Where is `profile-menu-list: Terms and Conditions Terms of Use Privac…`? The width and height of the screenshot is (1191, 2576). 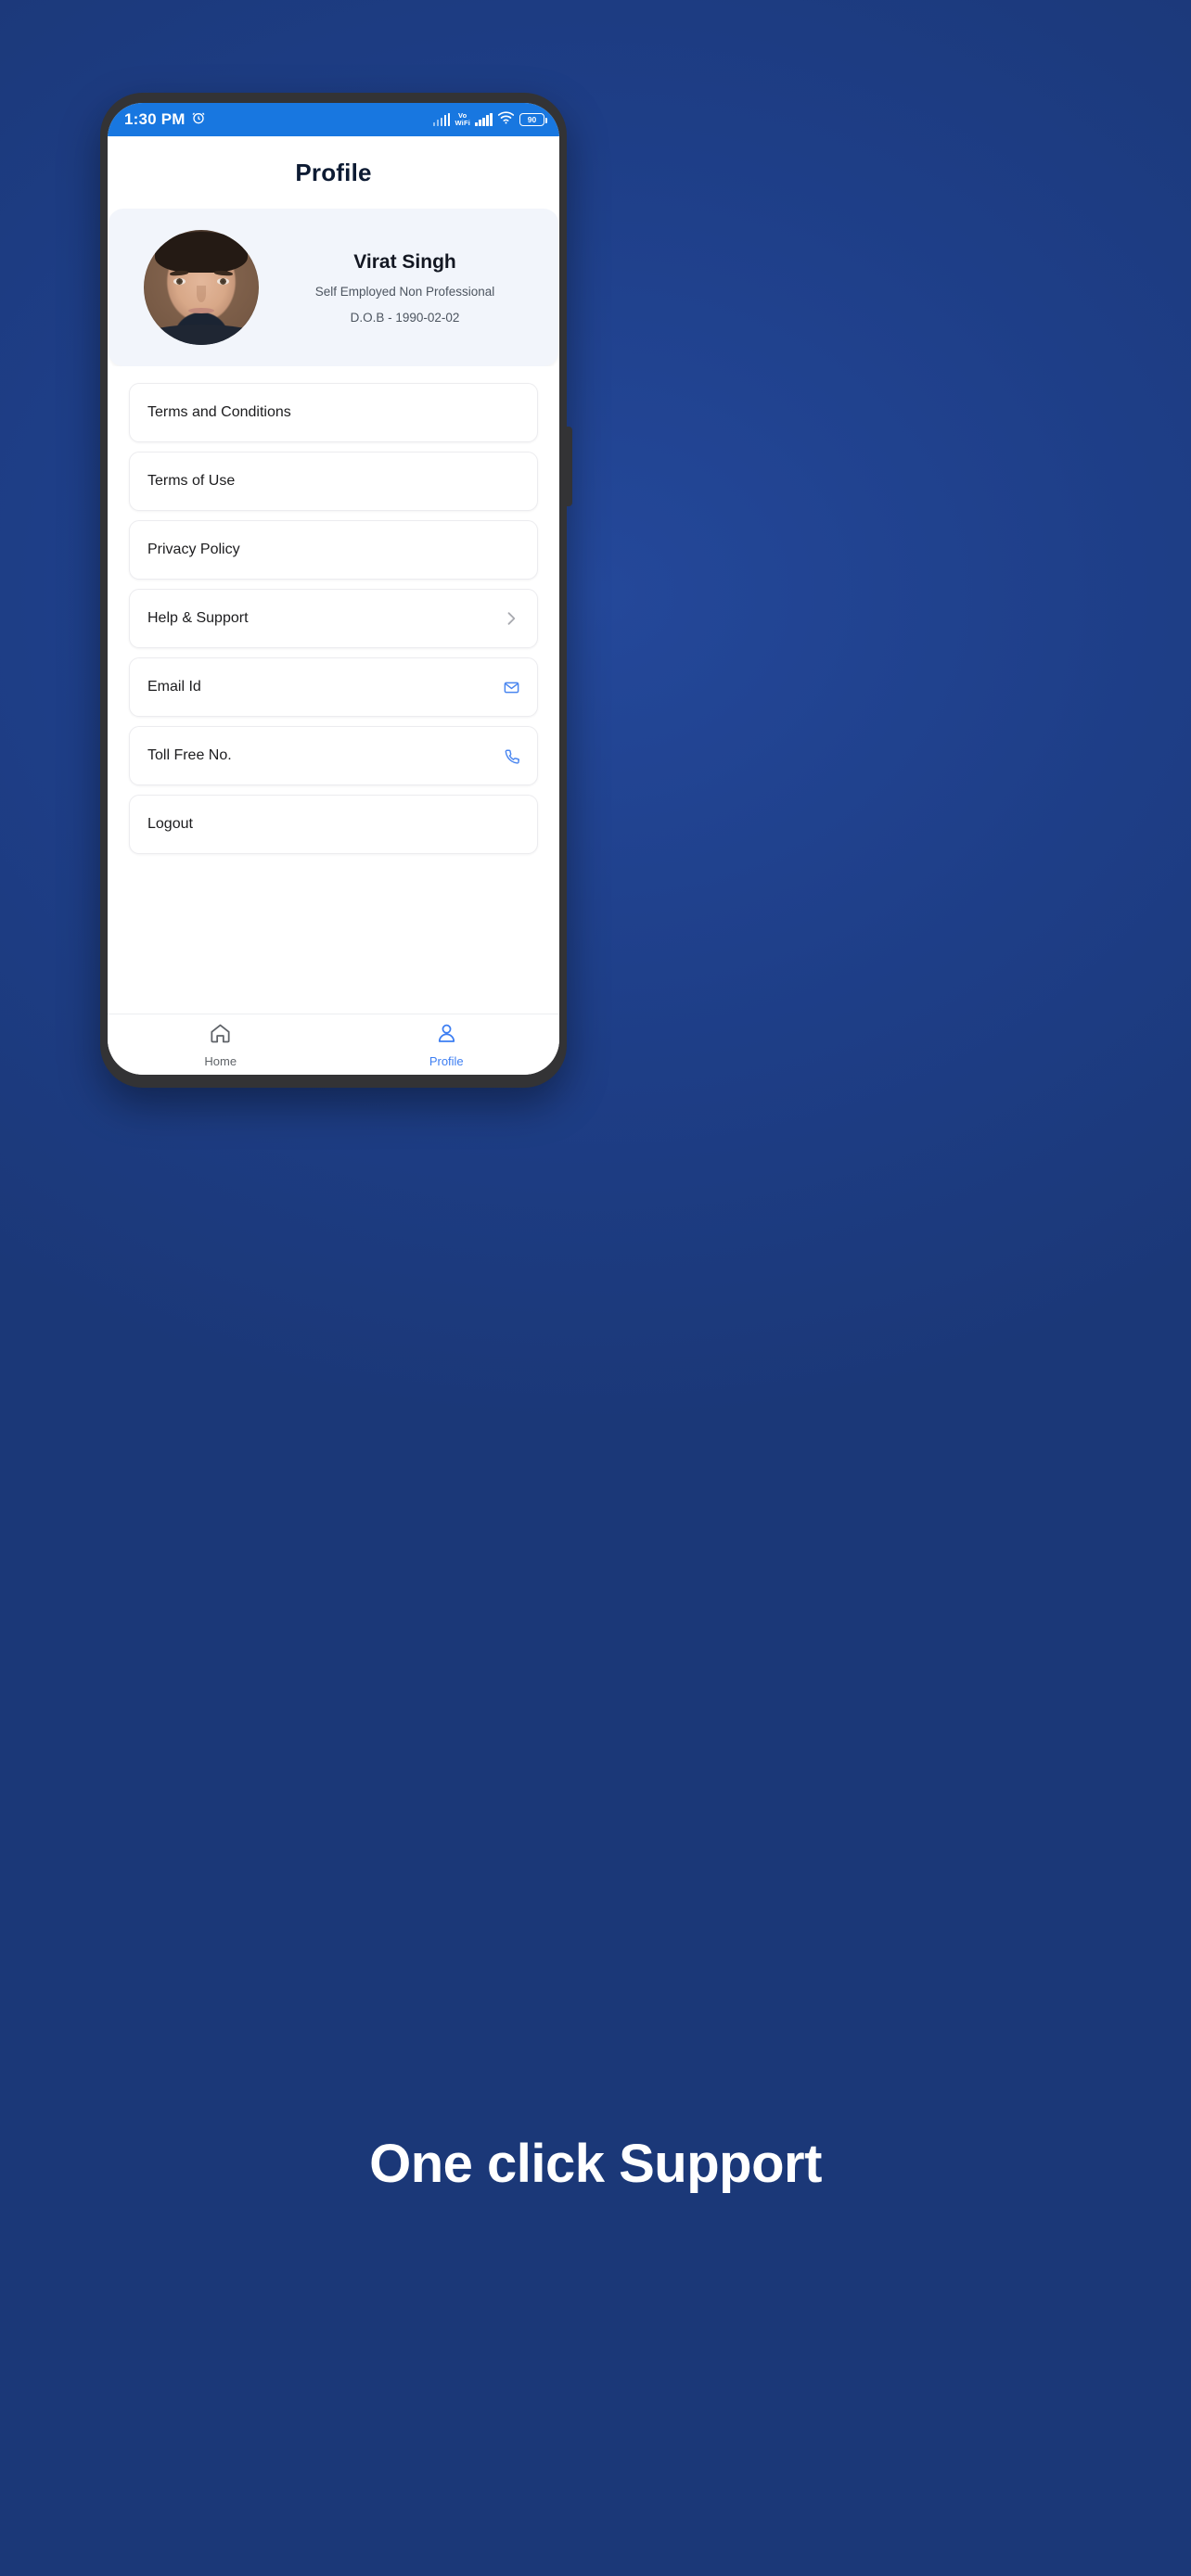
profile-menu-list: Terms and Conditions Terms of Use Privac… is located at coordinates (334, 690).